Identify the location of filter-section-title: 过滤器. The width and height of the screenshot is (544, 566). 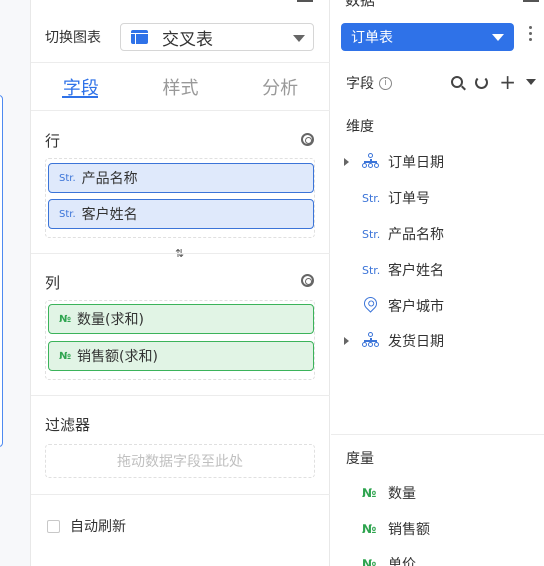
(68, 425).